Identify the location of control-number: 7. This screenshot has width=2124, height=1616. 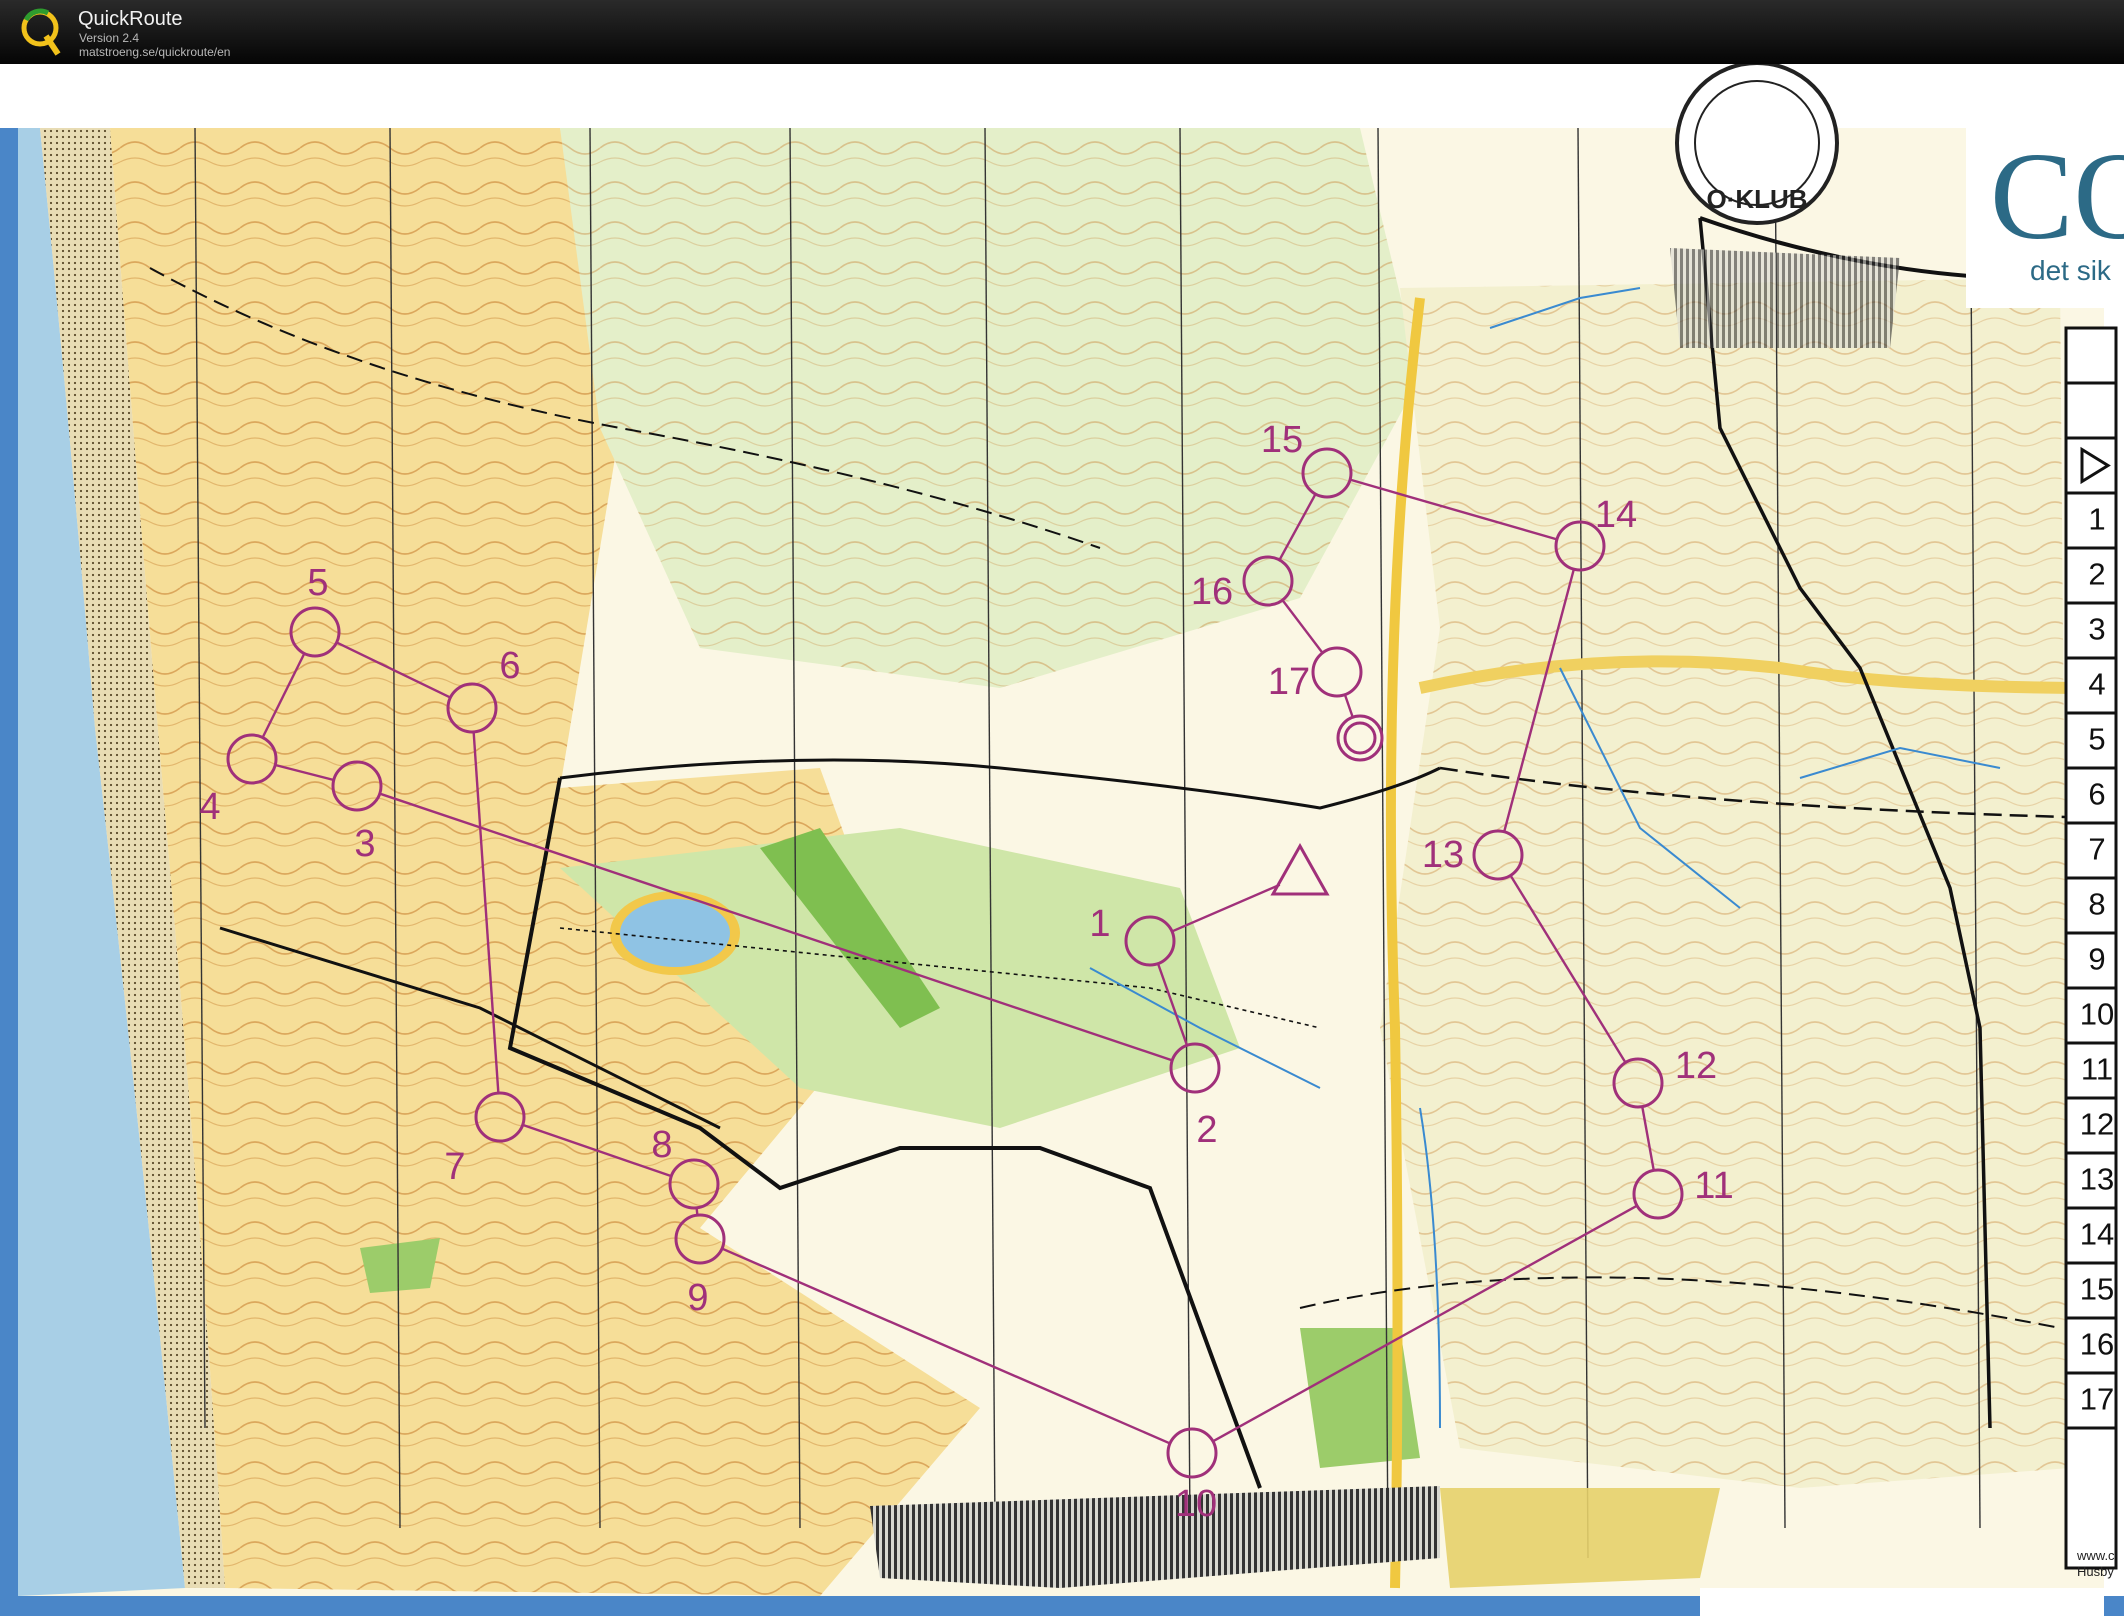
(454, 1167).